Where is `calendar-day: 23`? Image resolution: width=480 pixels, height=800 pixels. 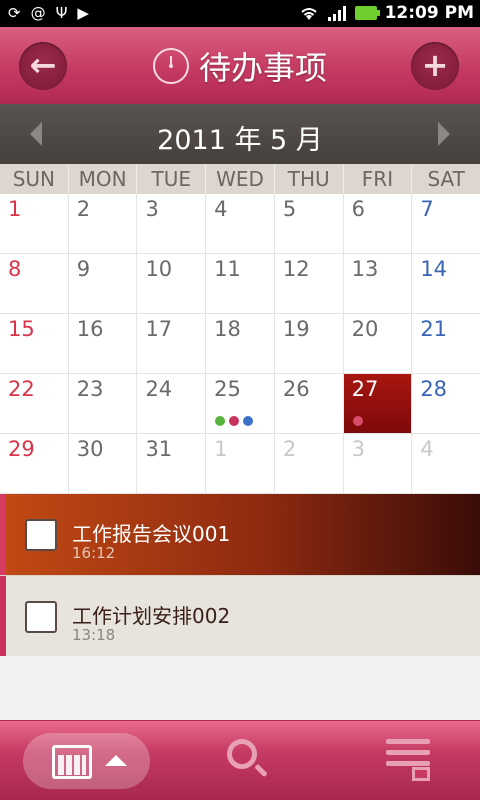 calendar-day: 23 is located at coordinates (103, 403).